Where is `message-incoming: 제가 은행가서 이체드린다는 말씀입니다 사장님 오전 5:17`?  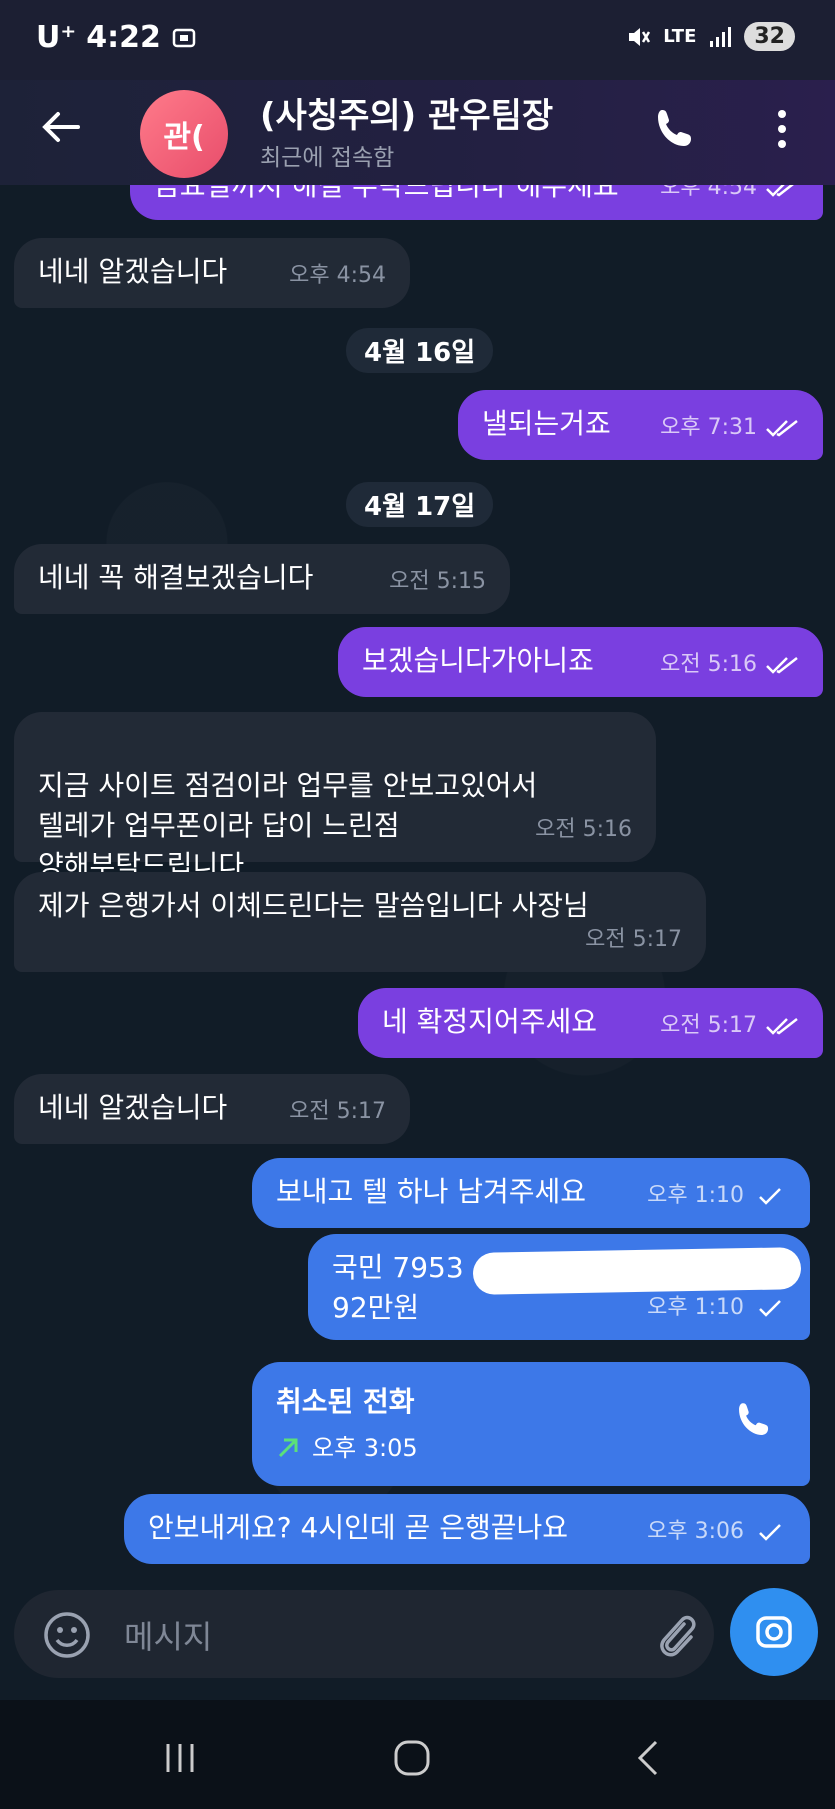 message-incoming: 제가 은행가서 이체드린다는 말씀입니다 사장님 오전 5:17 is located at coordinates (360, 922).